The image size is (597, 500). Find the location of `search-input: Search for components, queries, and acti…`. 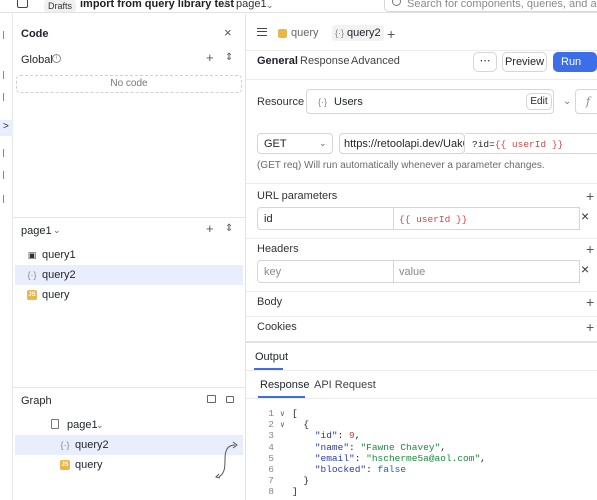

search-input: Search for components, queries, and acti… is located at coordinates (490, 6).